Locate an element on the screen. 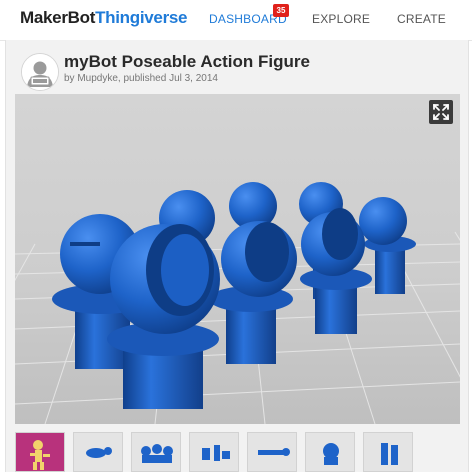  fullscreen-arrows-icon is located at coordinates (441, 112).